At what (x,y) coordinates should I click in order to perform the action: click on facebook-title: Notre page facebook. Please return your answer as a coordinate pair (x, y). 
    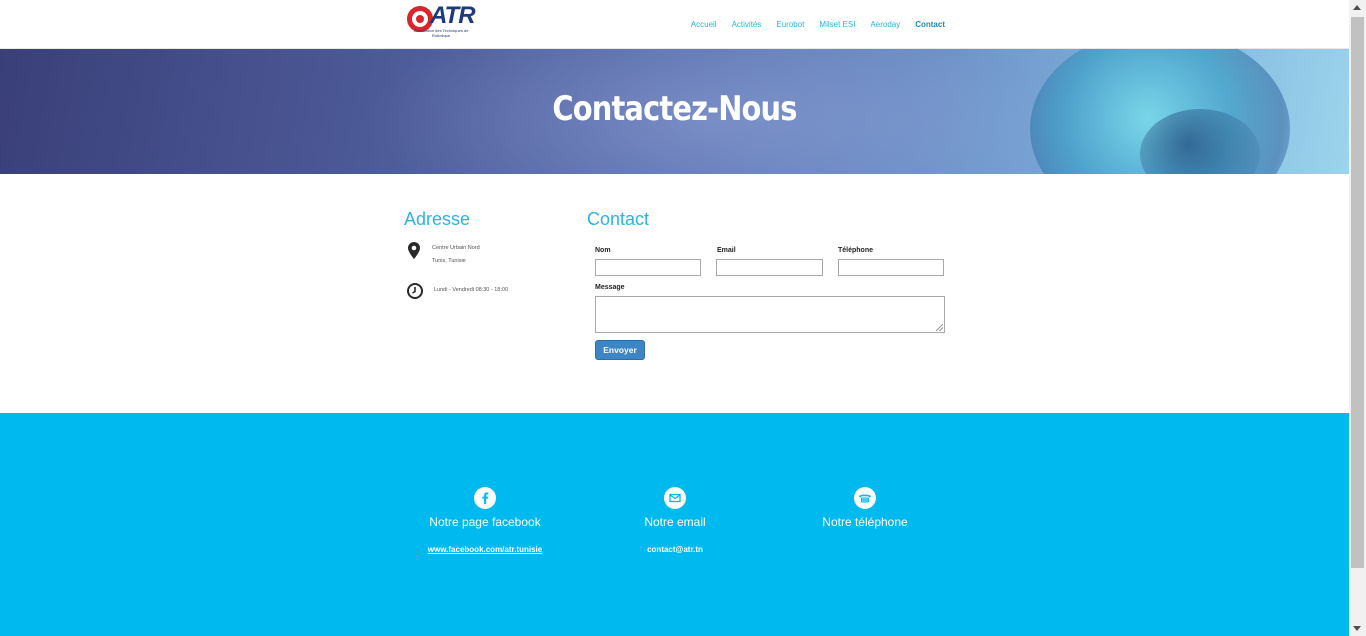
    Looking at the image, I should click on (485, 522).